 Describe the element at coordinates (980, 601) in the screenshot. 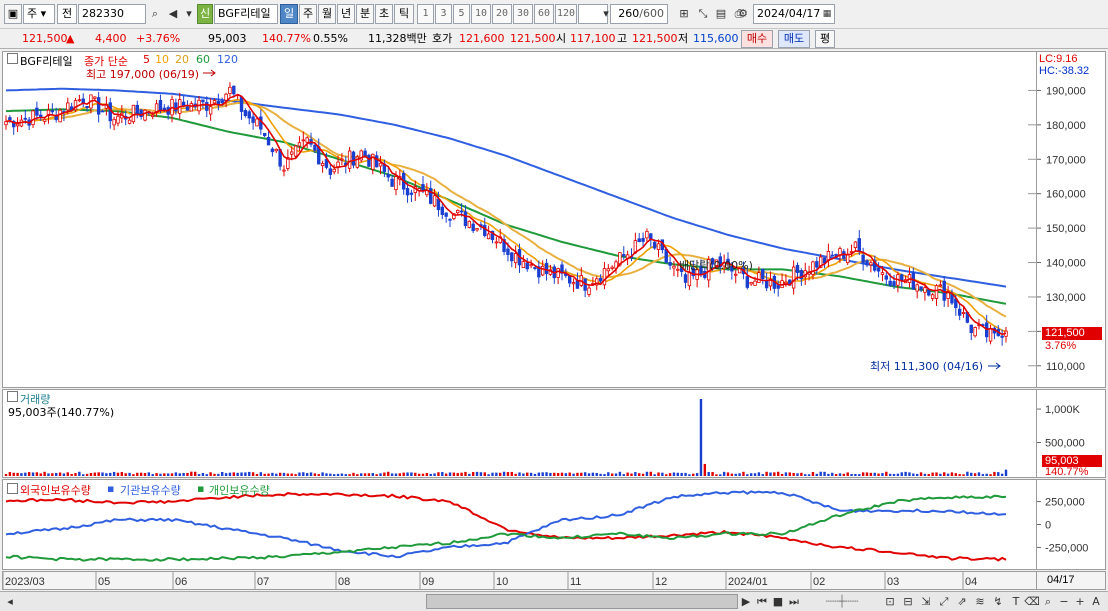

I see `fib-icon: ≋` at that location.